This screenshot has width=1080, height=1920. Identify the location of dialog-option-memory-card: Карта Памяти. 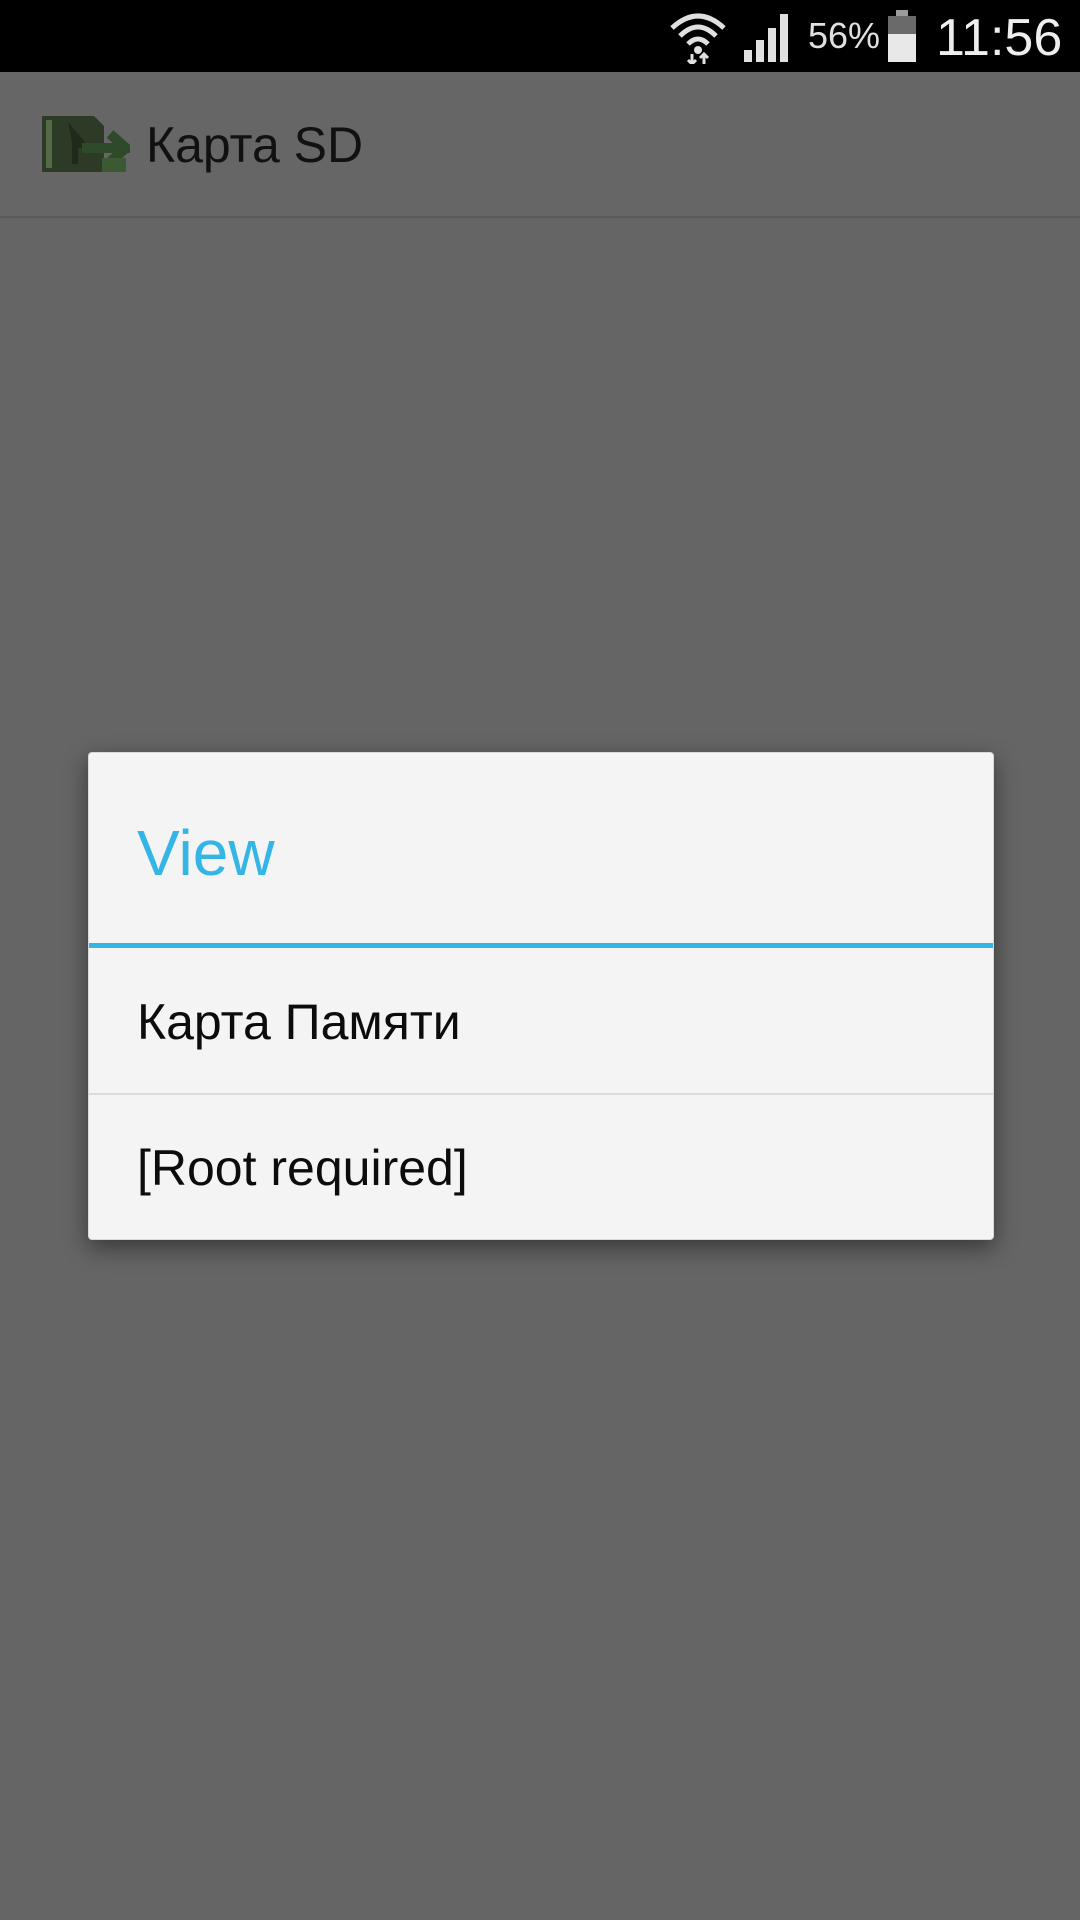
(541, 1021).